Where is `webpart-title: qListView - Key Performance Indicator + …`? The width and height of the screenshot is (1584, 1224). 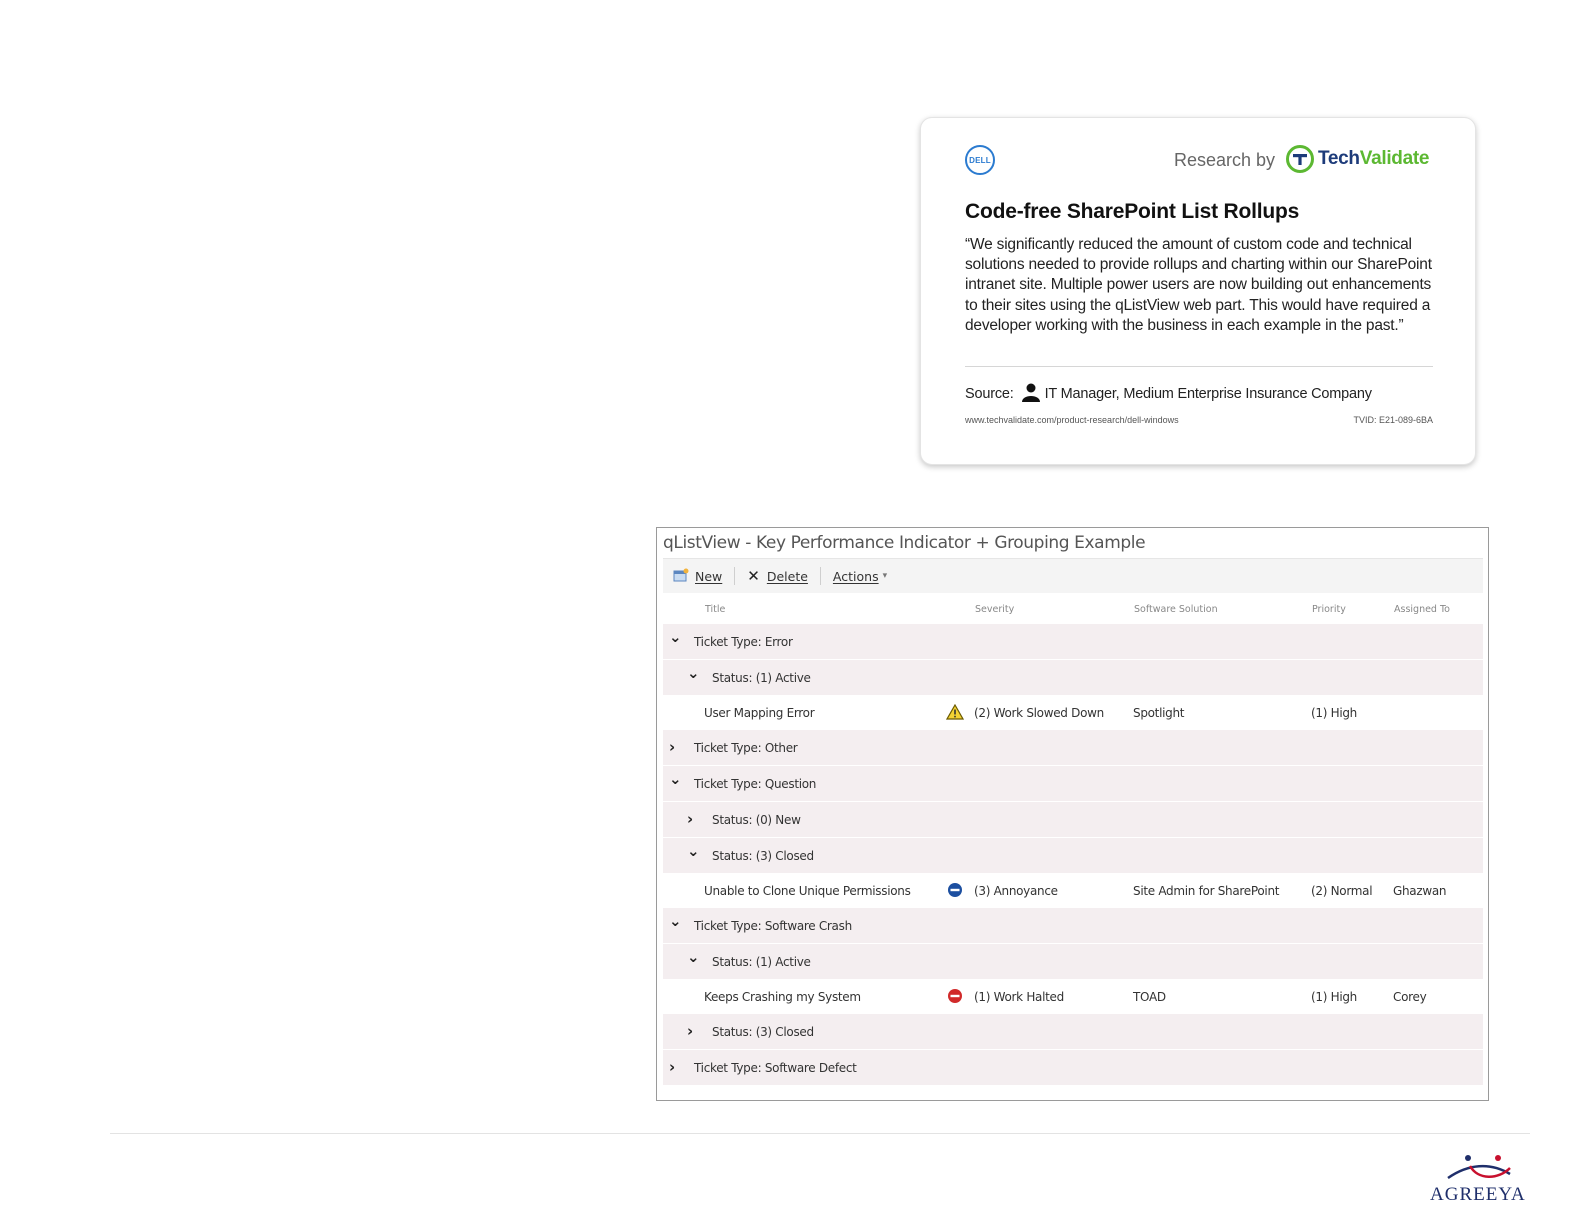 webpart-title: qListView - Key Performance Indicator + … is located at coordinates (904, 543).